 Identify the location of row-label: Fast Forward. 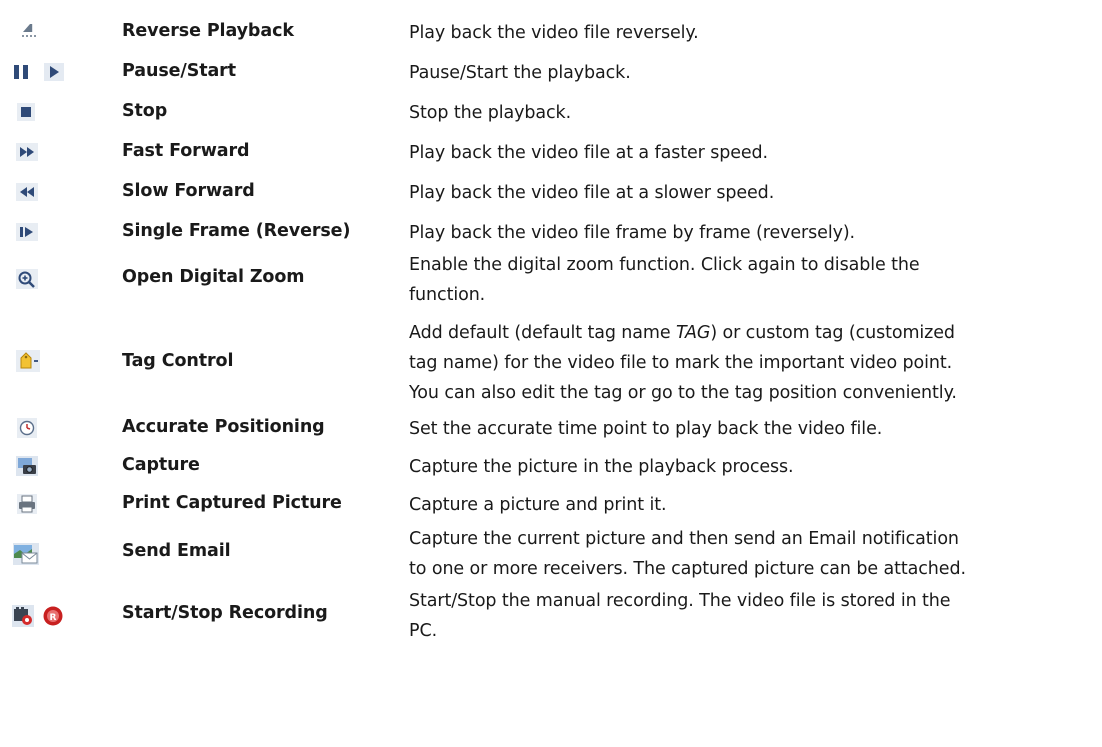
(186, 151).